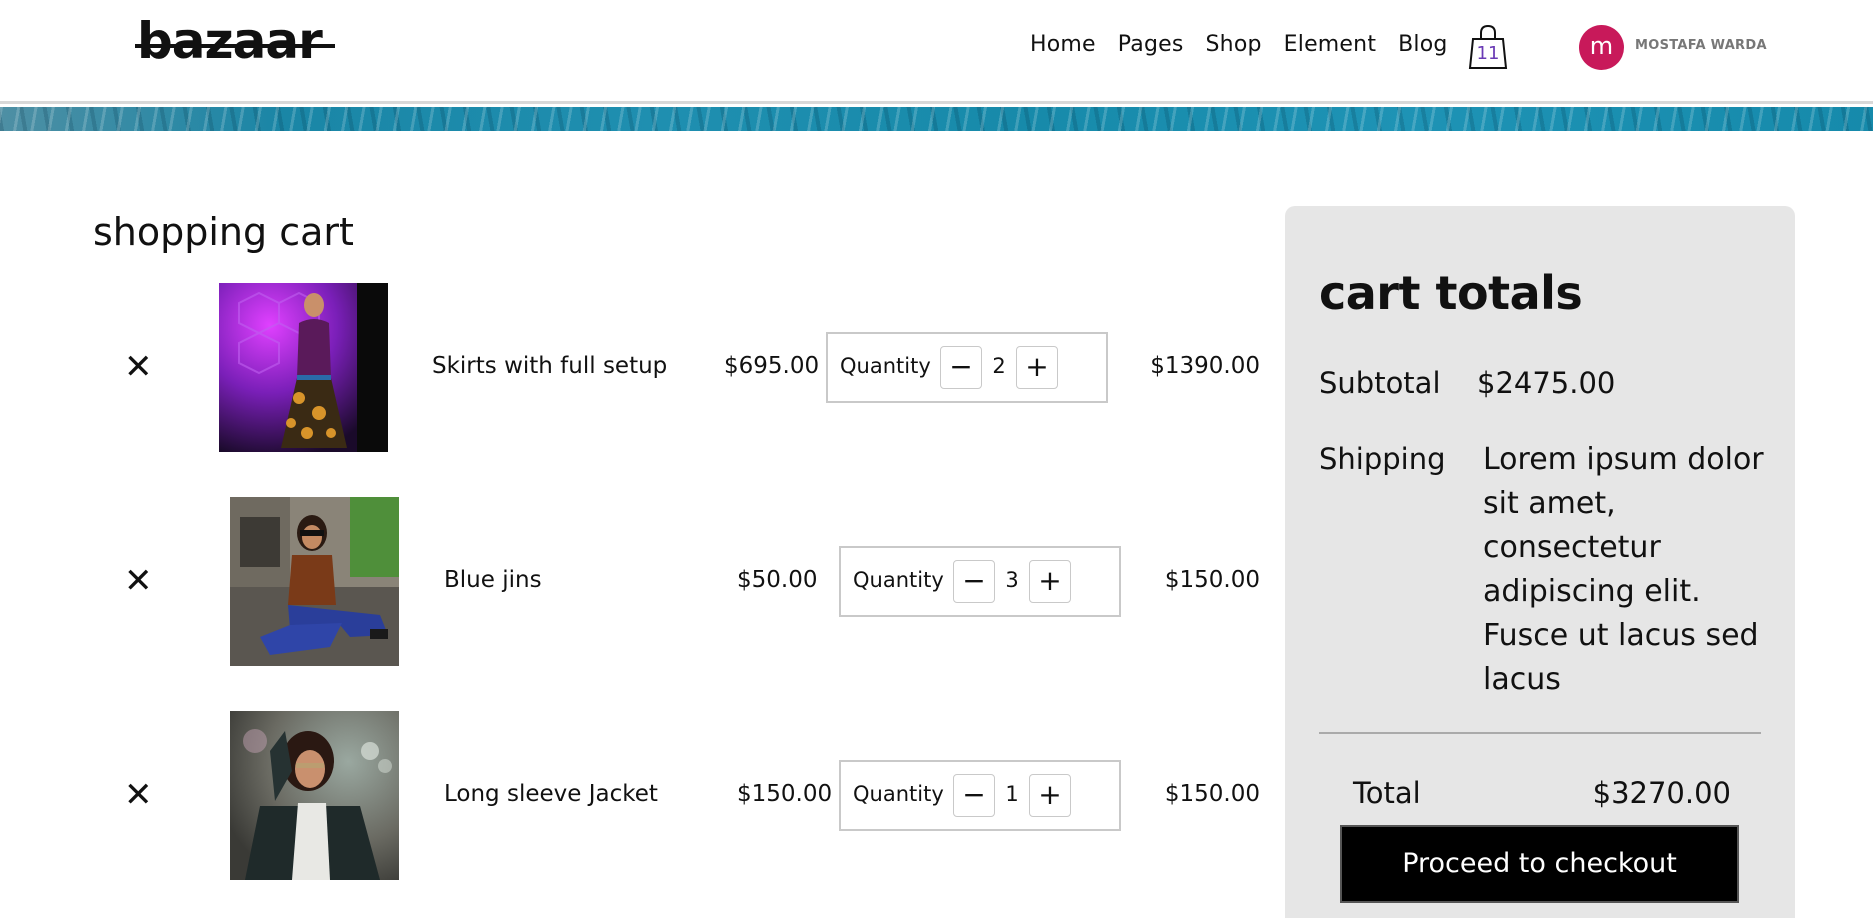 This screenshot has height=918, width=1873. What do you see at coordinates (1540, 733) in the screenshot?
I see `totals-divider` at bounding box center [1540, 733].